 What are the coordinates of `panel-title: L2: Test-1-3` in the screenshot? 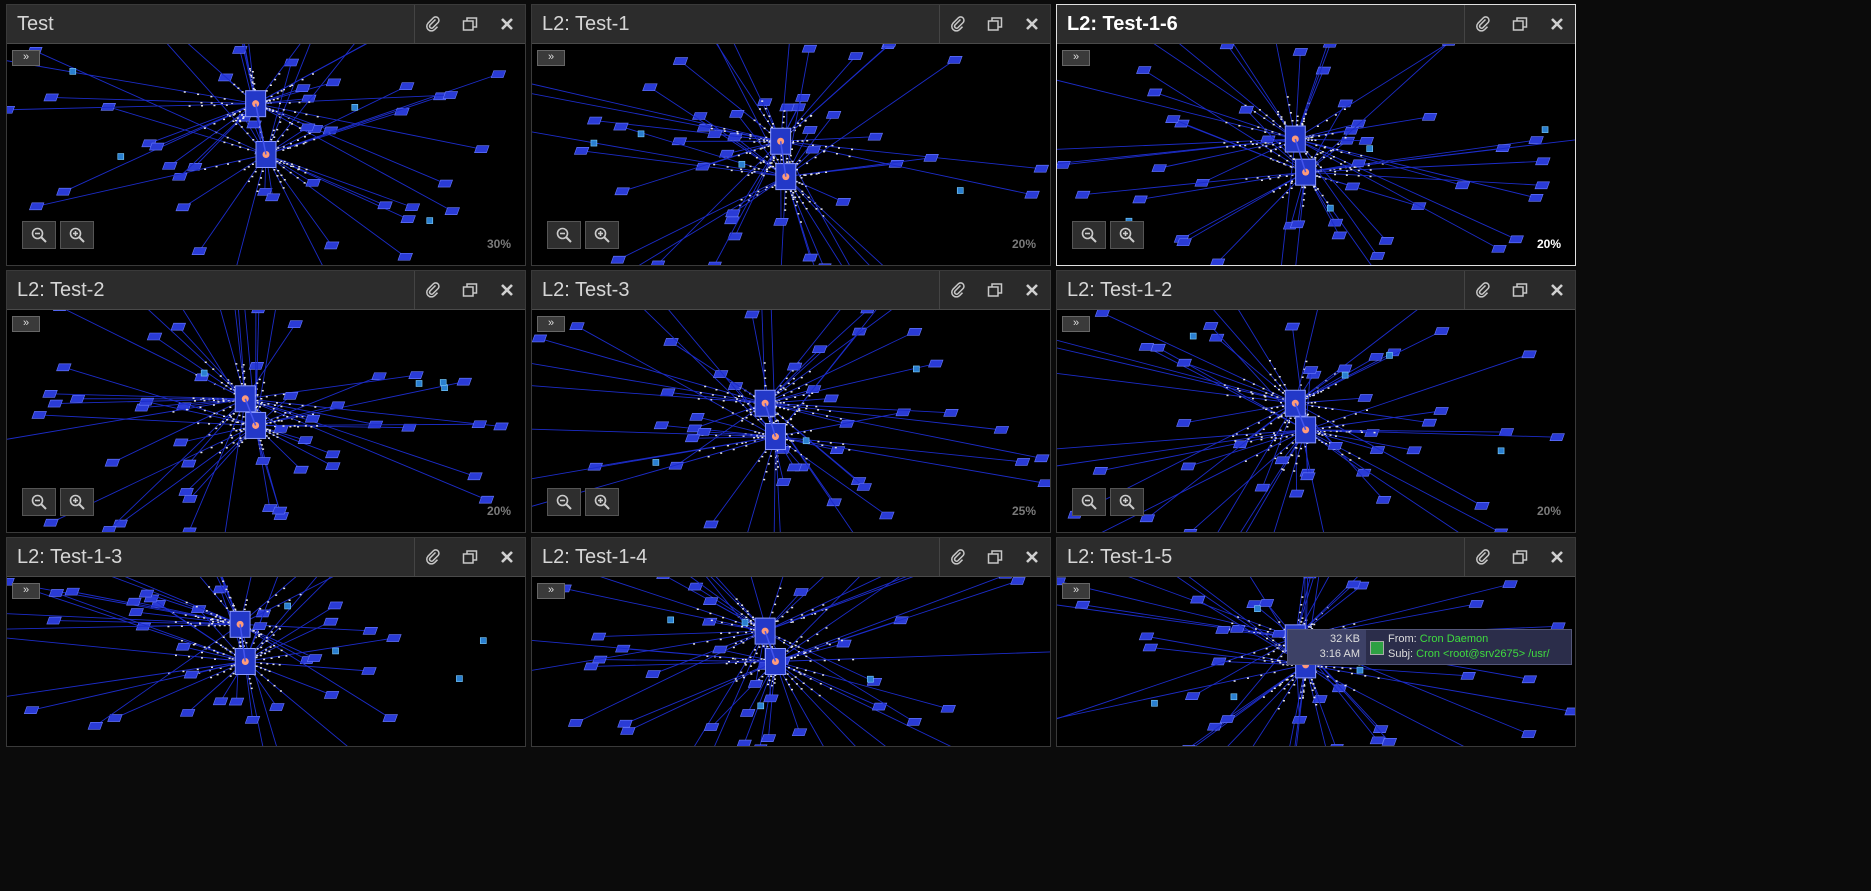 It's located at (70, 556).